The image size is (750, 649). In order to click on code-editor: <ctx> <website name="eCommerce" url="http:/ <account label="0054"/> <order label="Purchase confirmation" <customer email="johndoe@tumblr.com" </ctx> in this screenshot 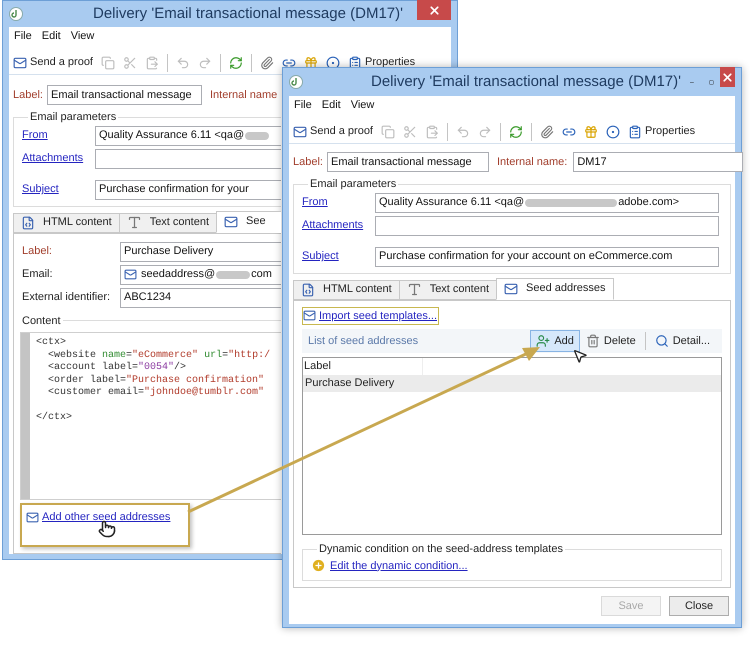, I will do `click(150, 416)`.